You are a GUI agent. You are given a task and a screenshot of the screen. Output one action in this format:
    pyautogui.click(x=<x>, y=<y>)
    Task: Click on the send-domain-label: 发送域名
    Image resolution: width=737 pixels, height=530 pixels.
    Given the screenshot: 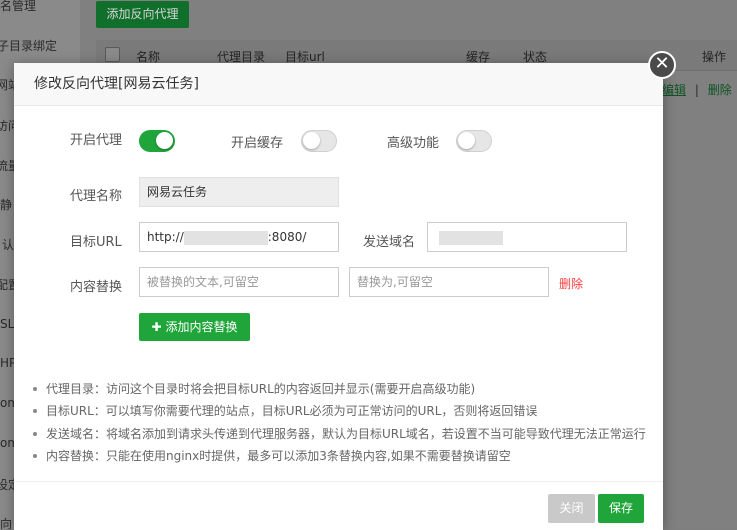 What is the action you would take?
    pyautogui.click(x=389, y=242)
    